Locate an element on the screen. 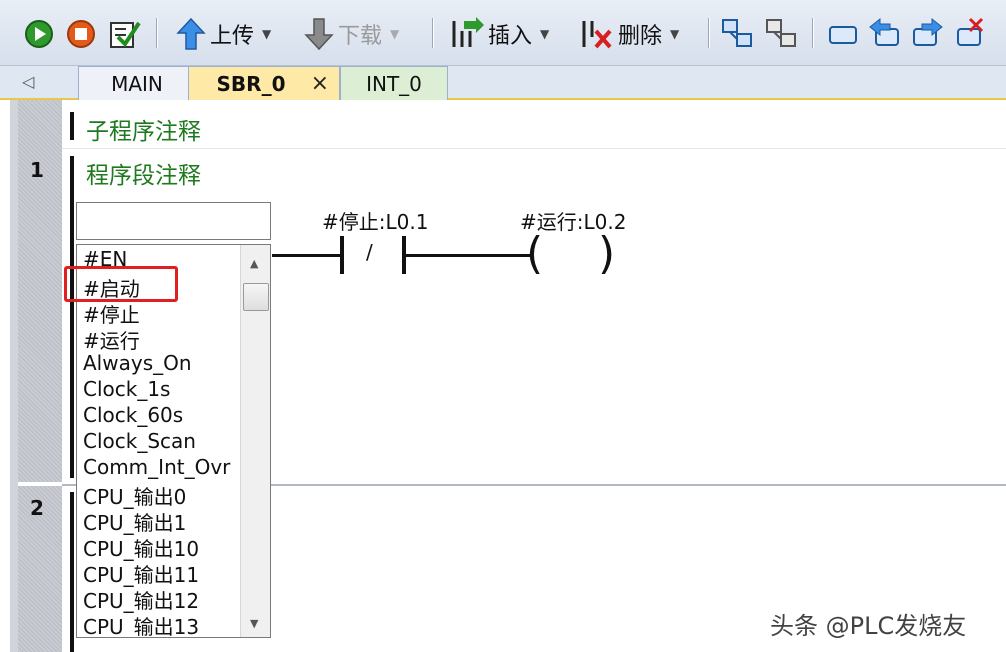 This screenshot has height=652, width=1006. tab-int-0: INT_0 is located at coordinates (394, 83).